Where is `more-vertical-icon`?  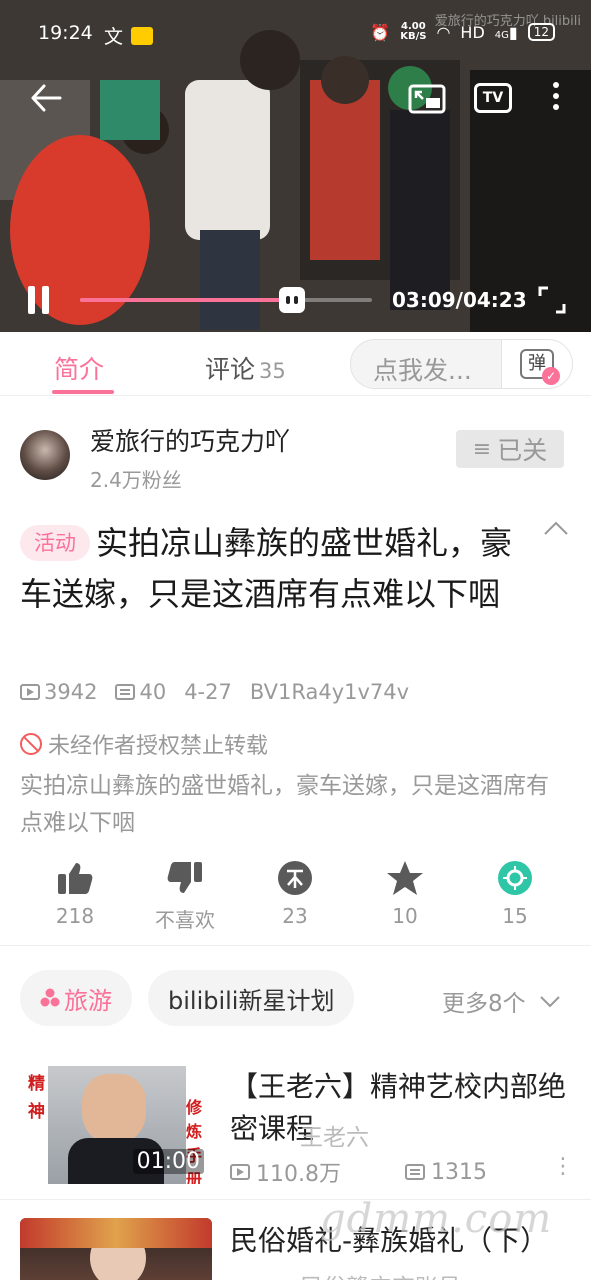
more-vertical-icon is located at coordinates (557, 96).